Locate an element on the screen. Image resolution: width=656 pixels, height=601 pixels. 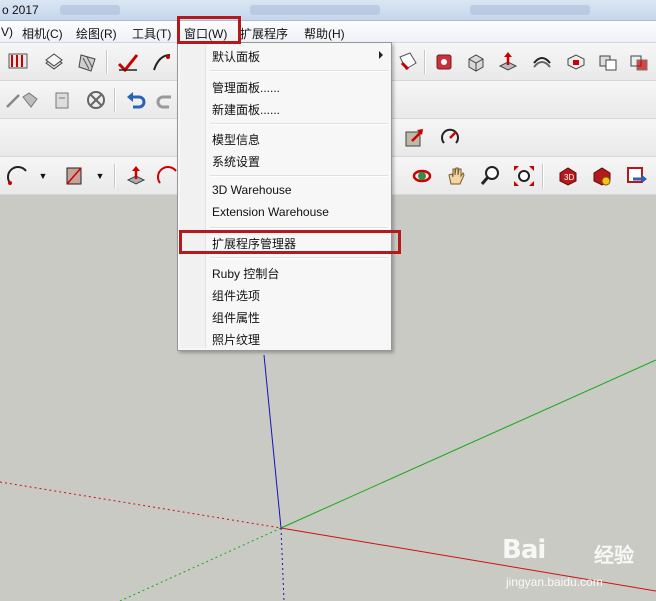
watermark-logo: Bai is located at coordinates (524, 550).